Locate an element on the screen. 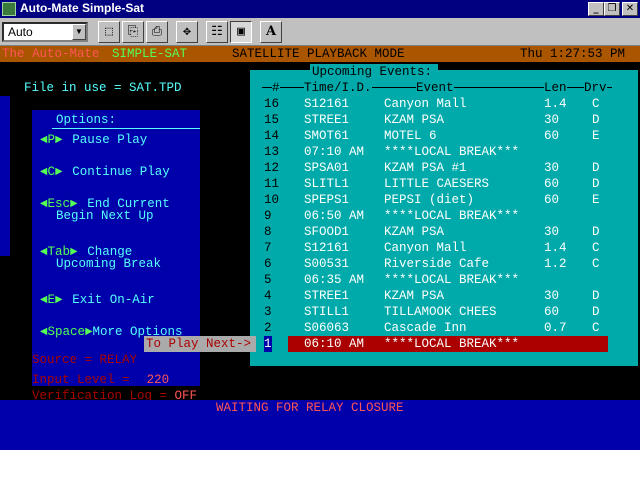 This screenshot has height=480, width=640. option-continue: ◄C► Continue Play is located at coordinates (105, 170).